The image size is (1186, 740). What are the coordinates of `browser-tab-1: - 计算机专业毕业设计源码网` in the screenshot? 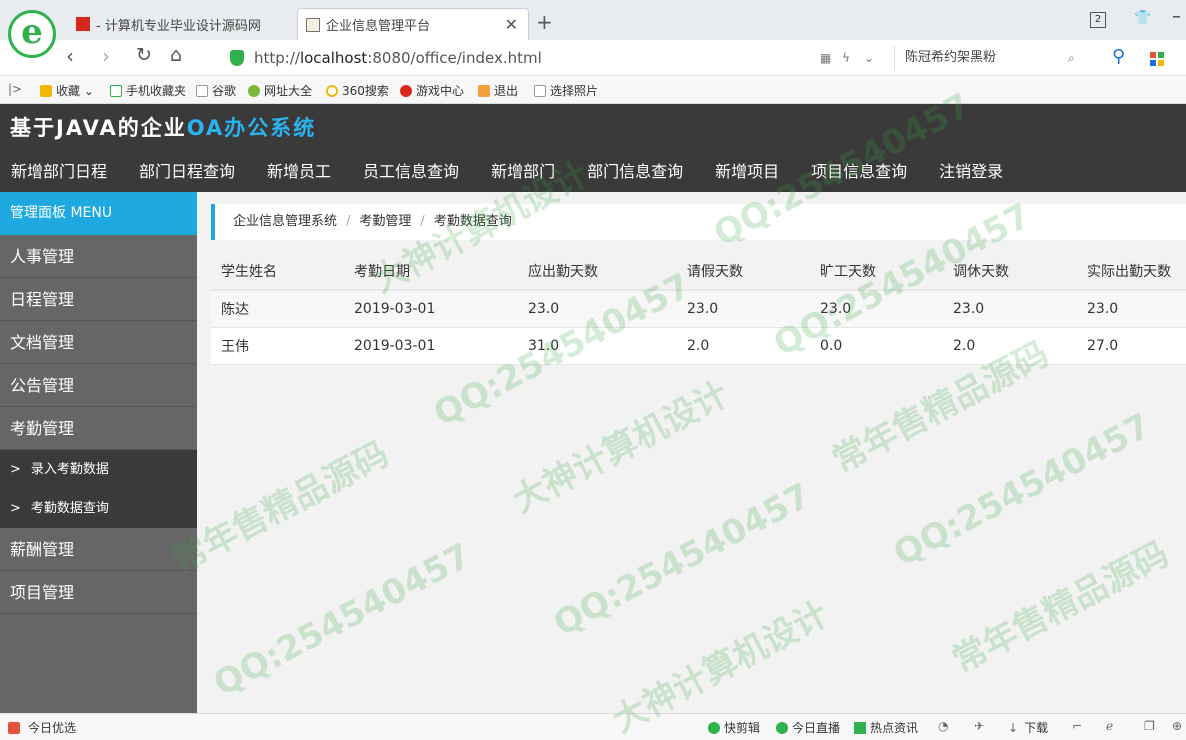 It's located at (185, 24).